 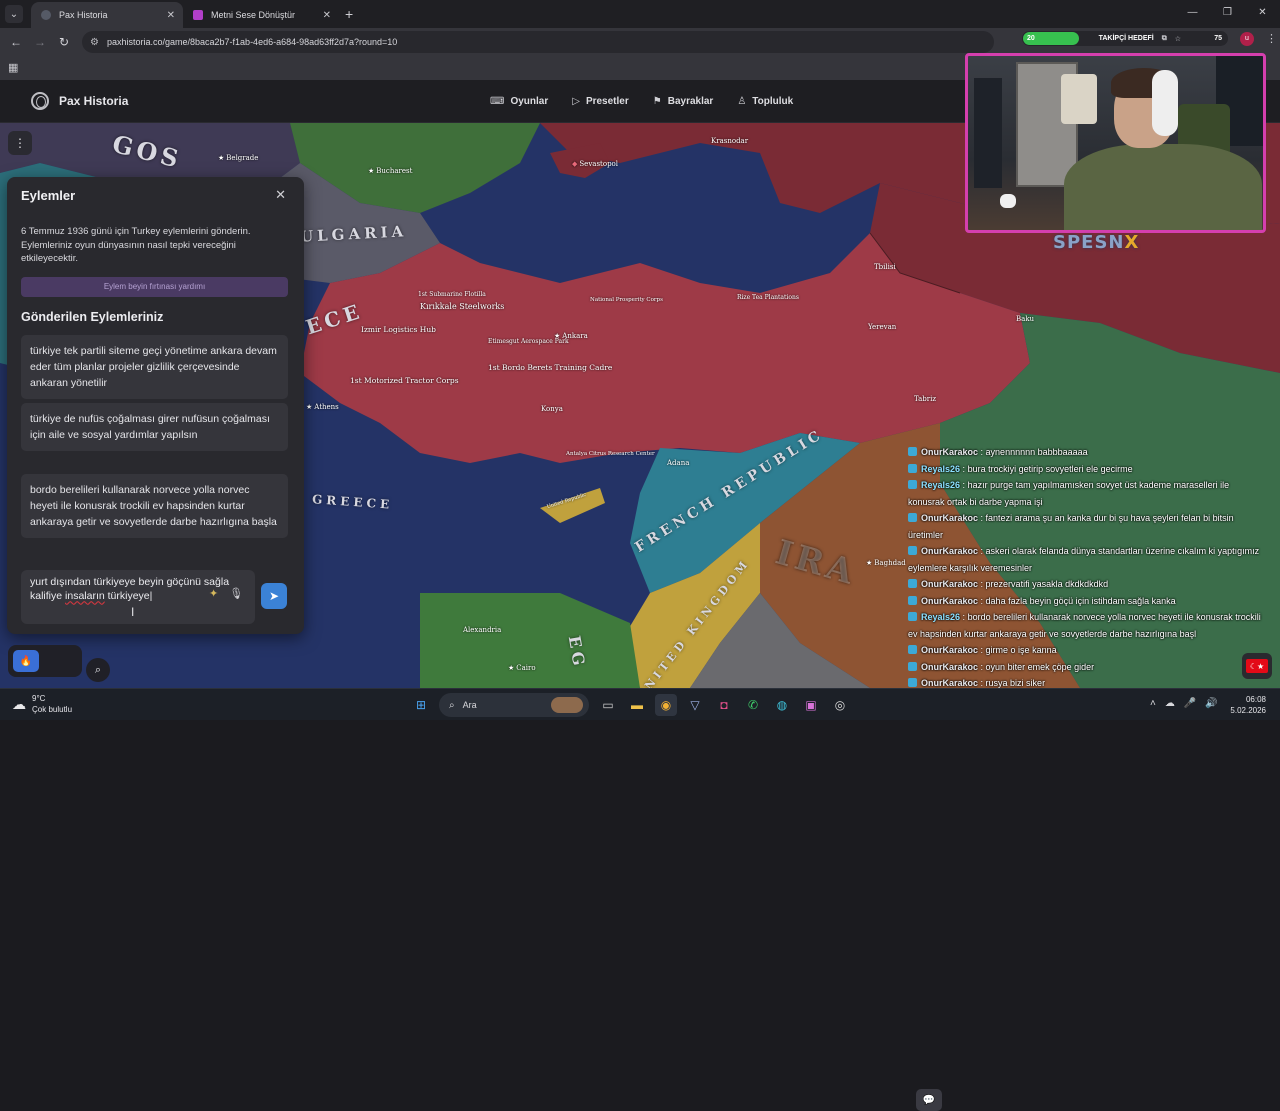 What do you see at coordinates (1192, 14) in the screenshot?
I see `minimize-icon: —` at bounding box center [1192, 14].